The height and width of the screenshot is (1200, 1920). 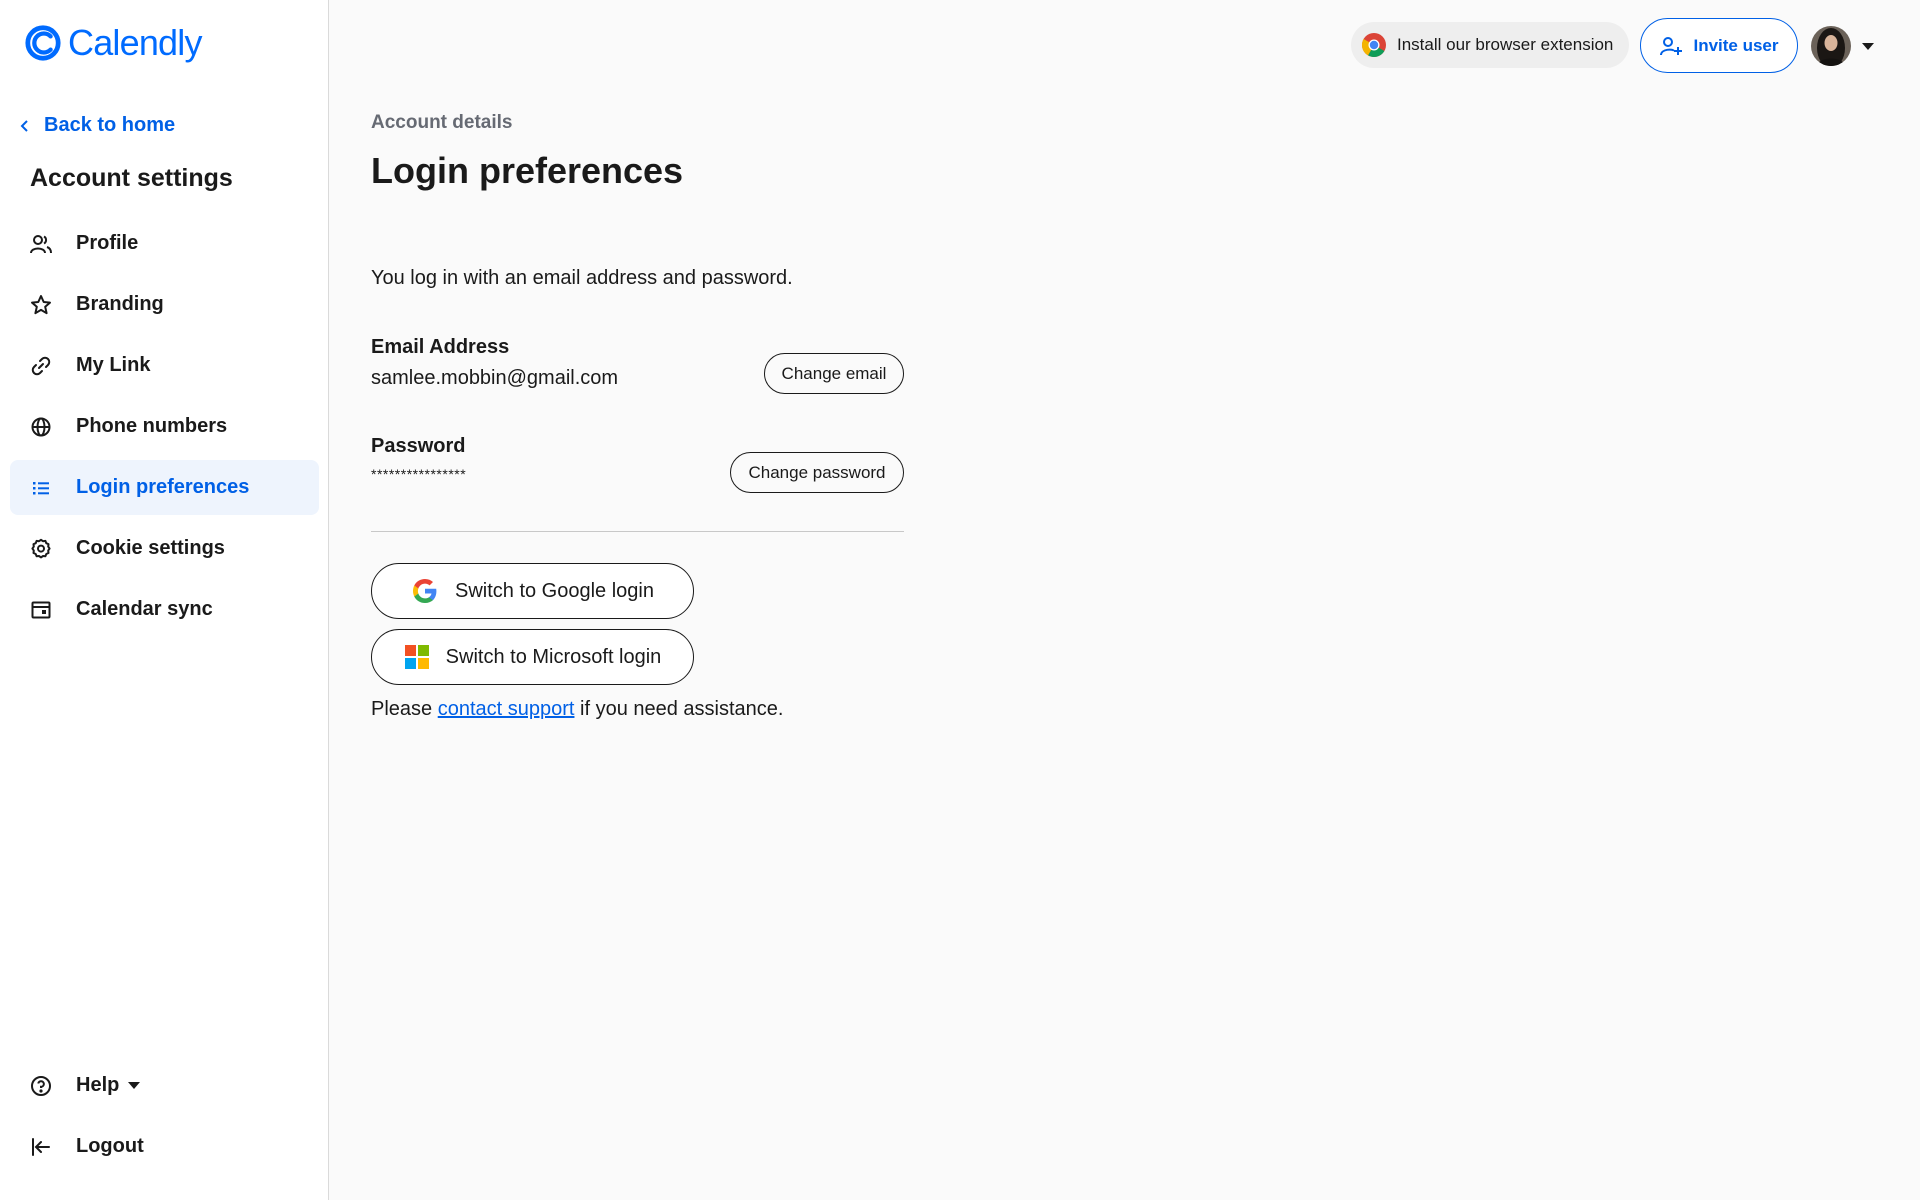 I want to click on calendly-logo: Calendly, so click(x=113, y=43).